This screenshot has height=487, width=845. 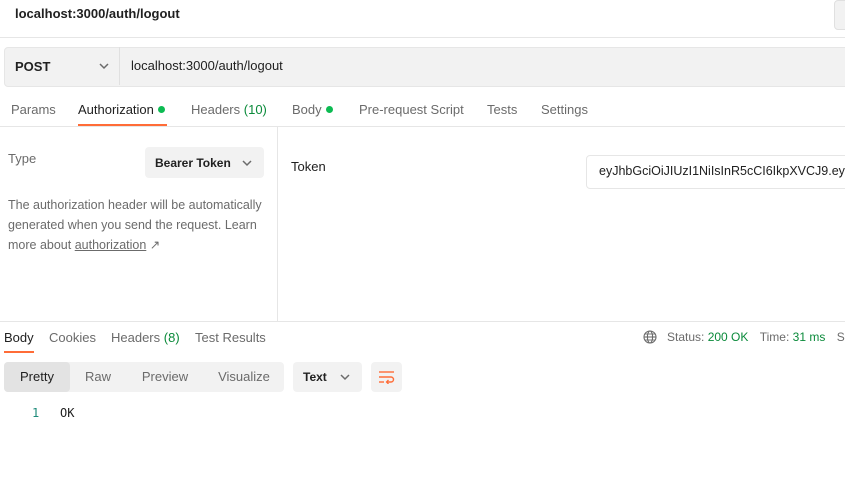 I want to click on panel-divider, so click(x=277, y=224).